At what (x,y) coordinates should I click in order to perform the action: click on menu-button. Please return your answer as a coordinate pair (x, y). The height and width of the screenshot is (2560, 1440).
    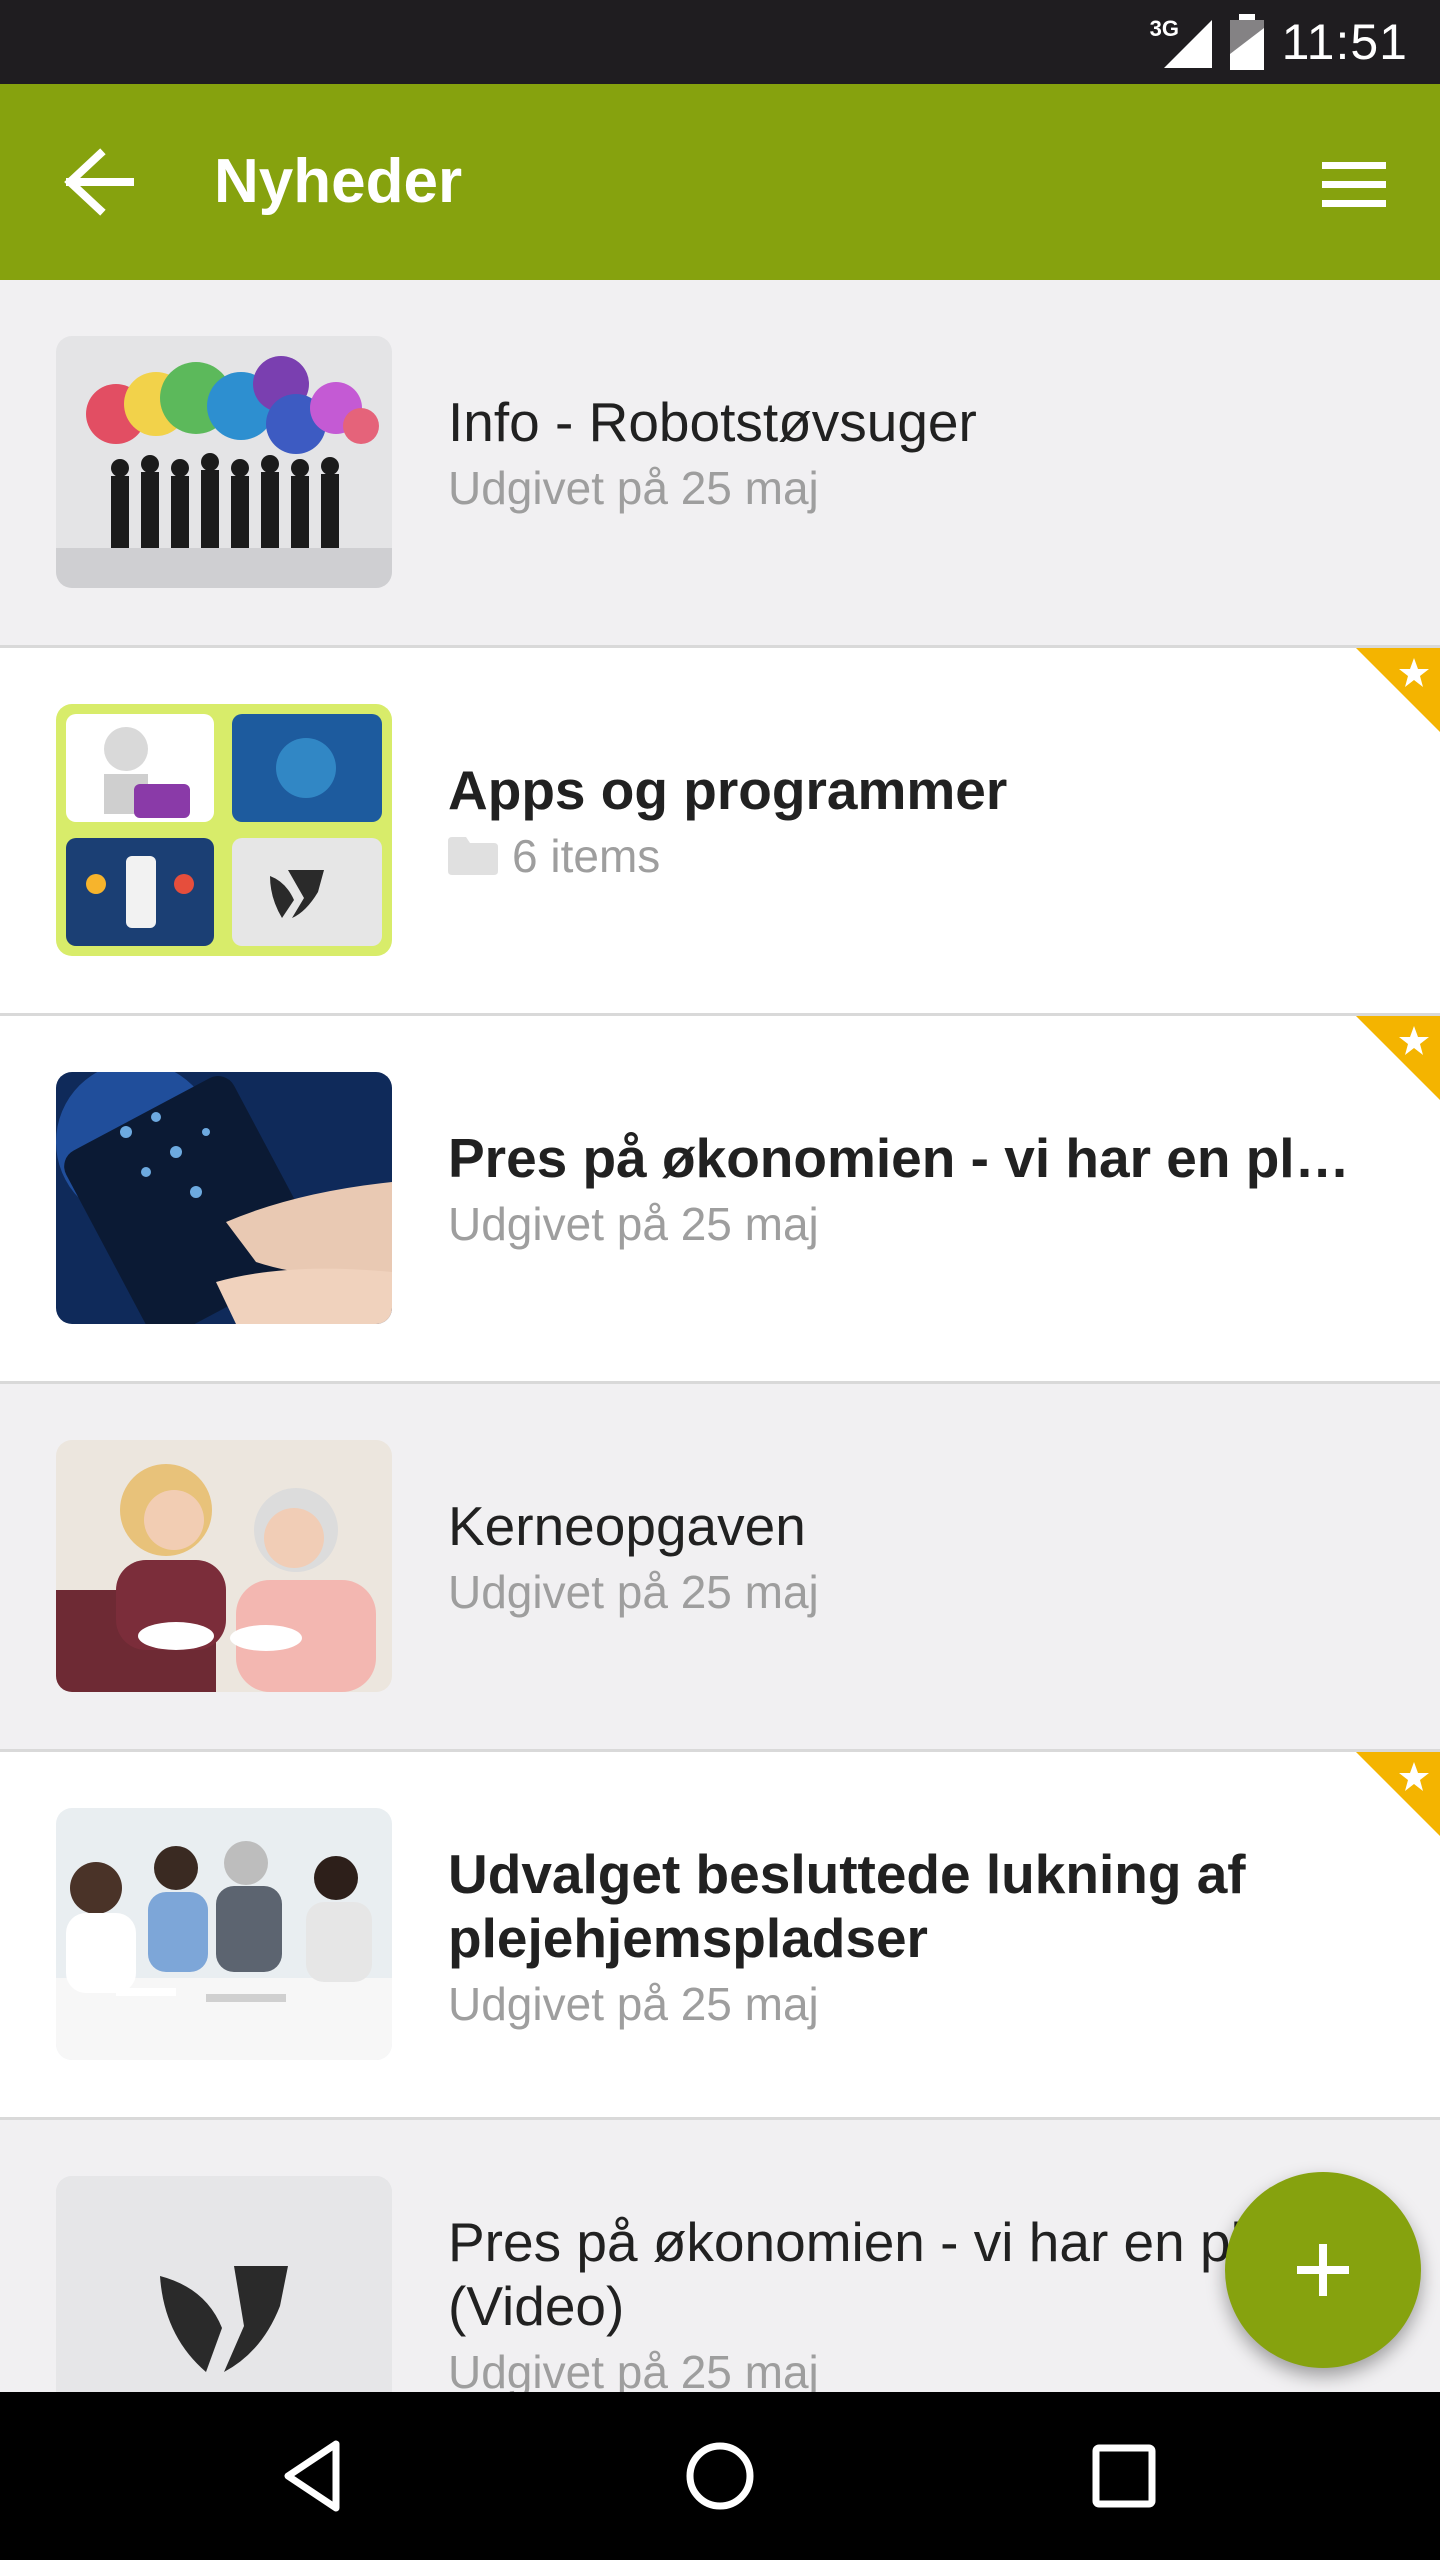
    Looking at the image, I should click on (1350, 184).